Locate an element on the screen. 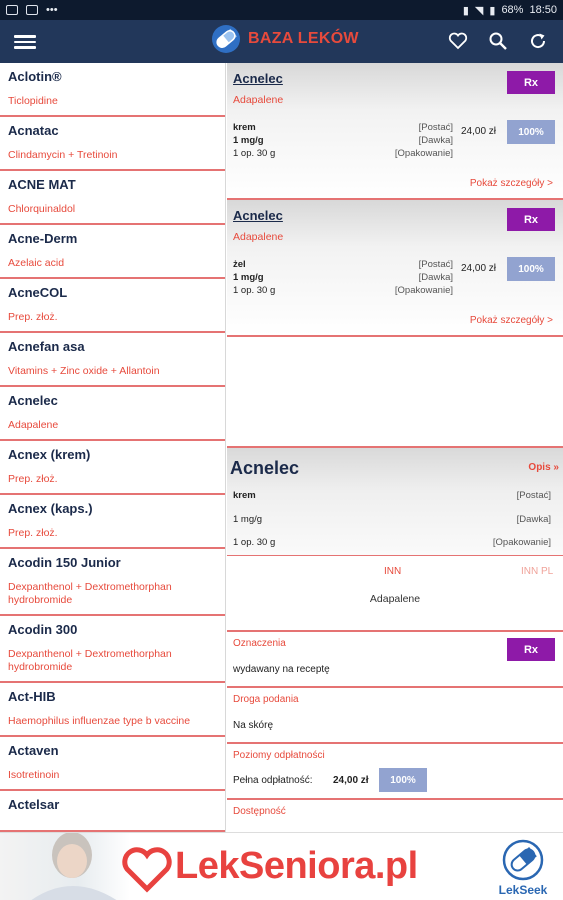  availability-label: Dostępność is located at coordinates (259, 811).